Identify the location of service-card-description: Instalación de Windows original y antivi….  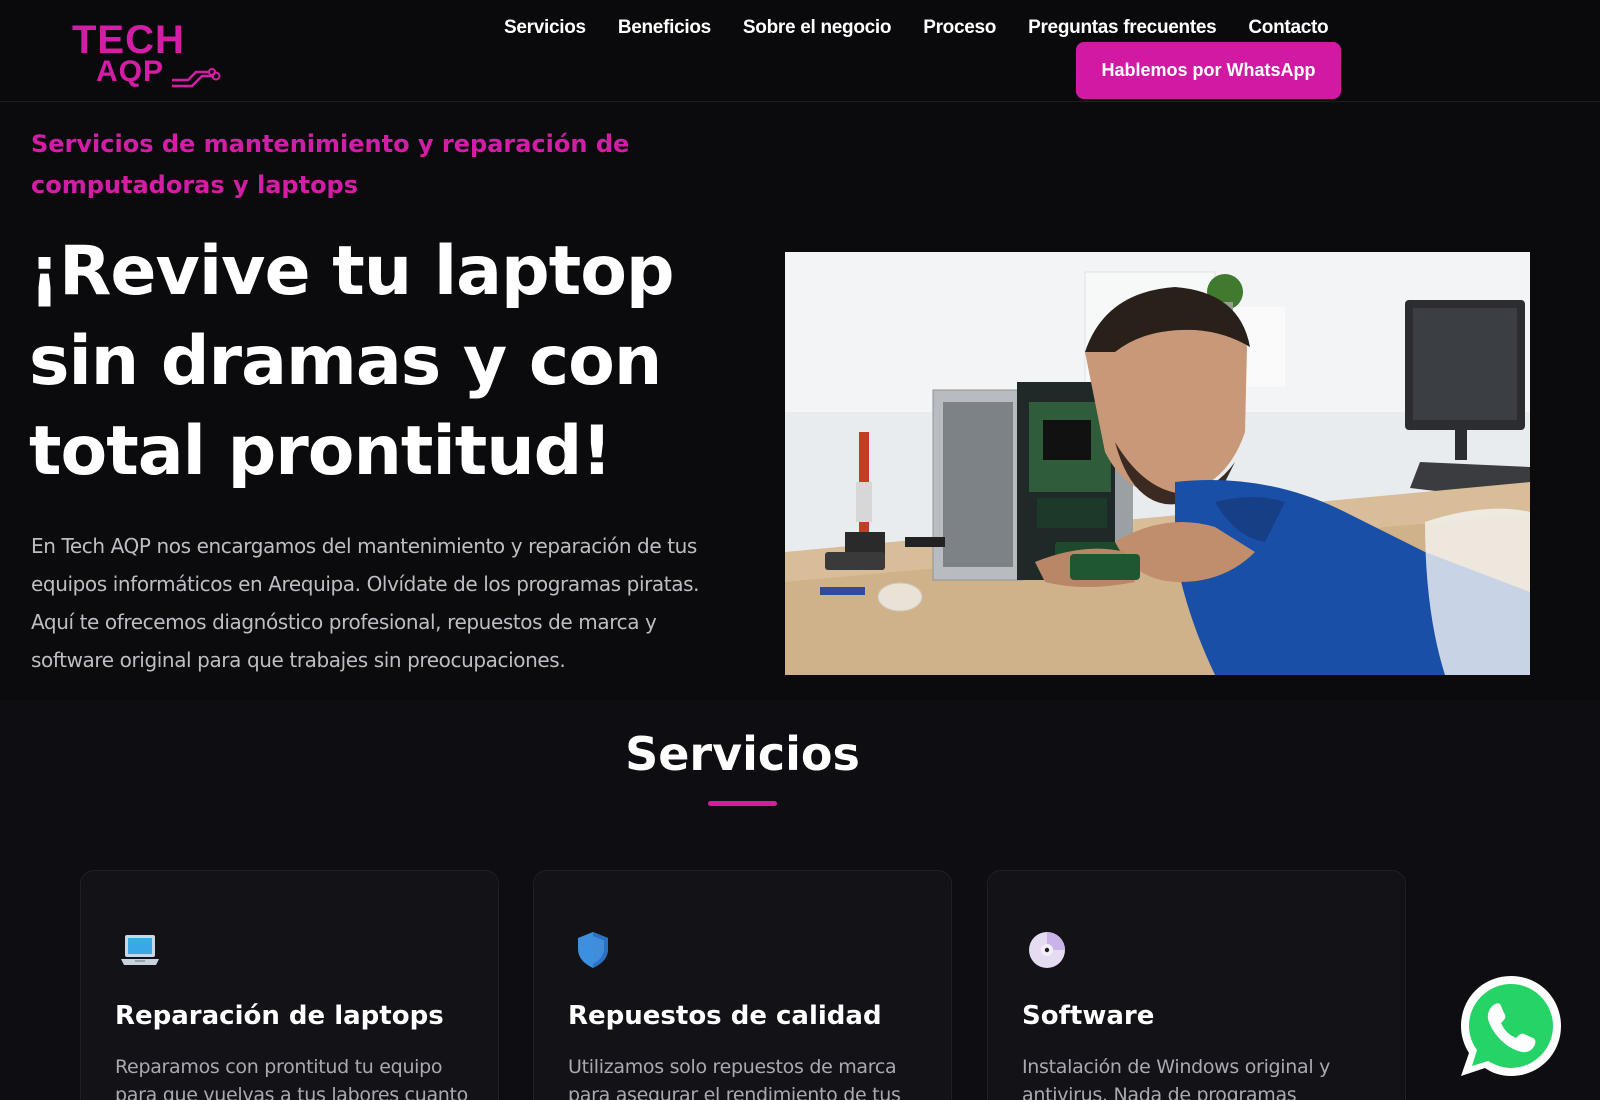
(1176, 1078).